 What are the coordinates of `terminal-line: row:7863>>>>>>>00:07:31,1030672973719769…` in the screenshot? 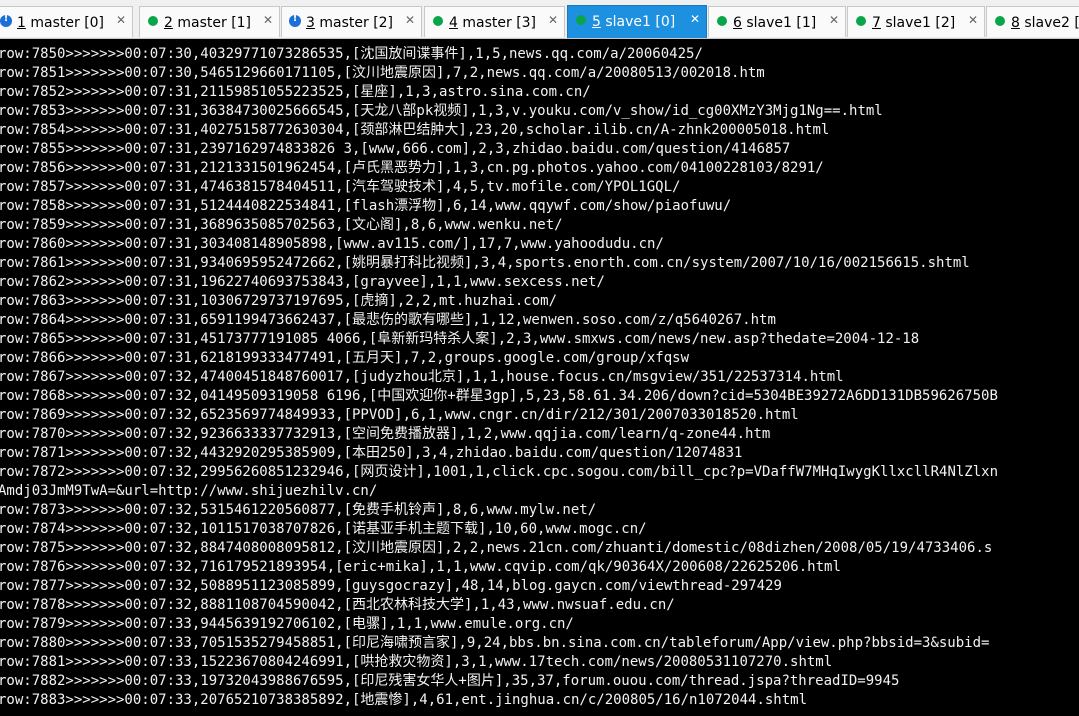 It's located at (279, 301).